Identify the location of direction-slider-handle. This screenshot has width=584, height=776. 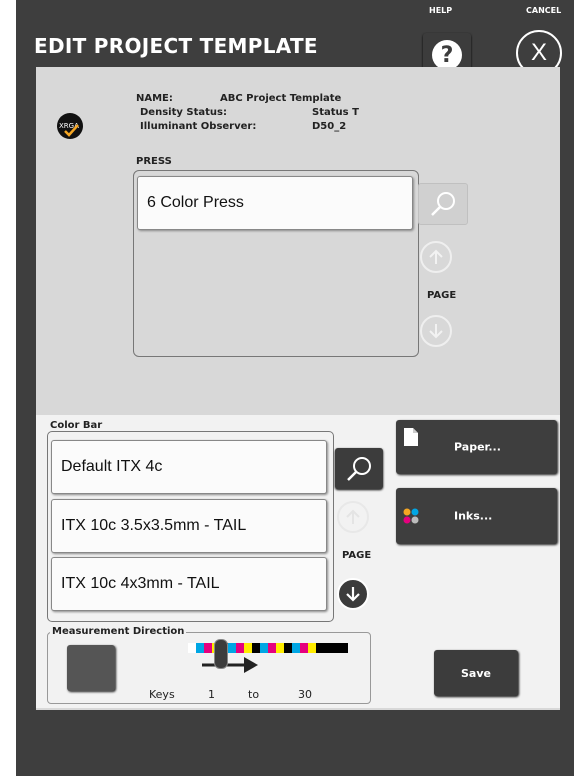
(221, 654).